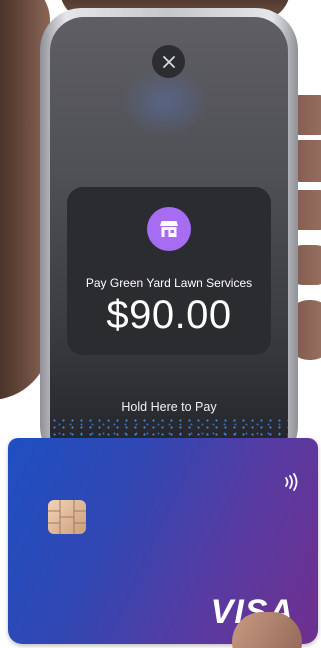 This screenshot has width=321, height=648. I want to click on contactless-icon, so click(291, 482).